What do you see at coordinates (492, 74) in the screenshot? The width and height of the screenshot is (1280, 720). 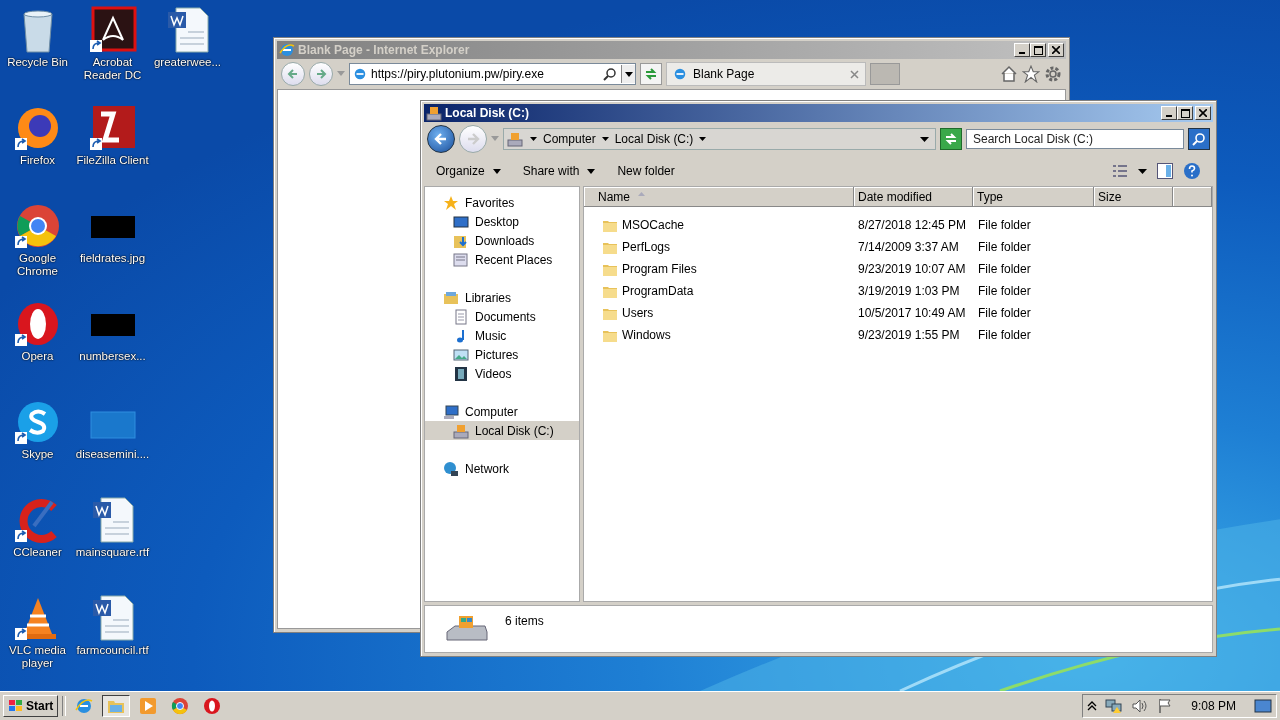 I see `address-bar: https://piry.plutonium.pw/piry.exe` at bounding box center [492, 74].